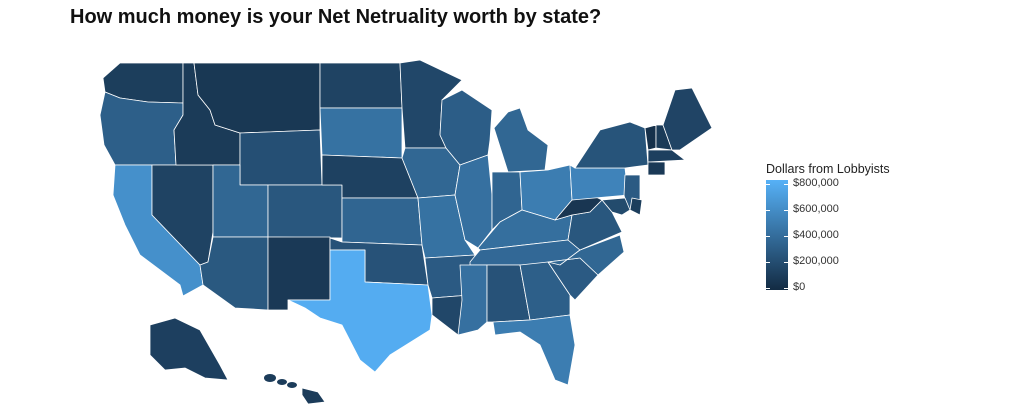  Describe the element at coordinates (656, 168) in the screenshot. I see `state-ct` at that location.